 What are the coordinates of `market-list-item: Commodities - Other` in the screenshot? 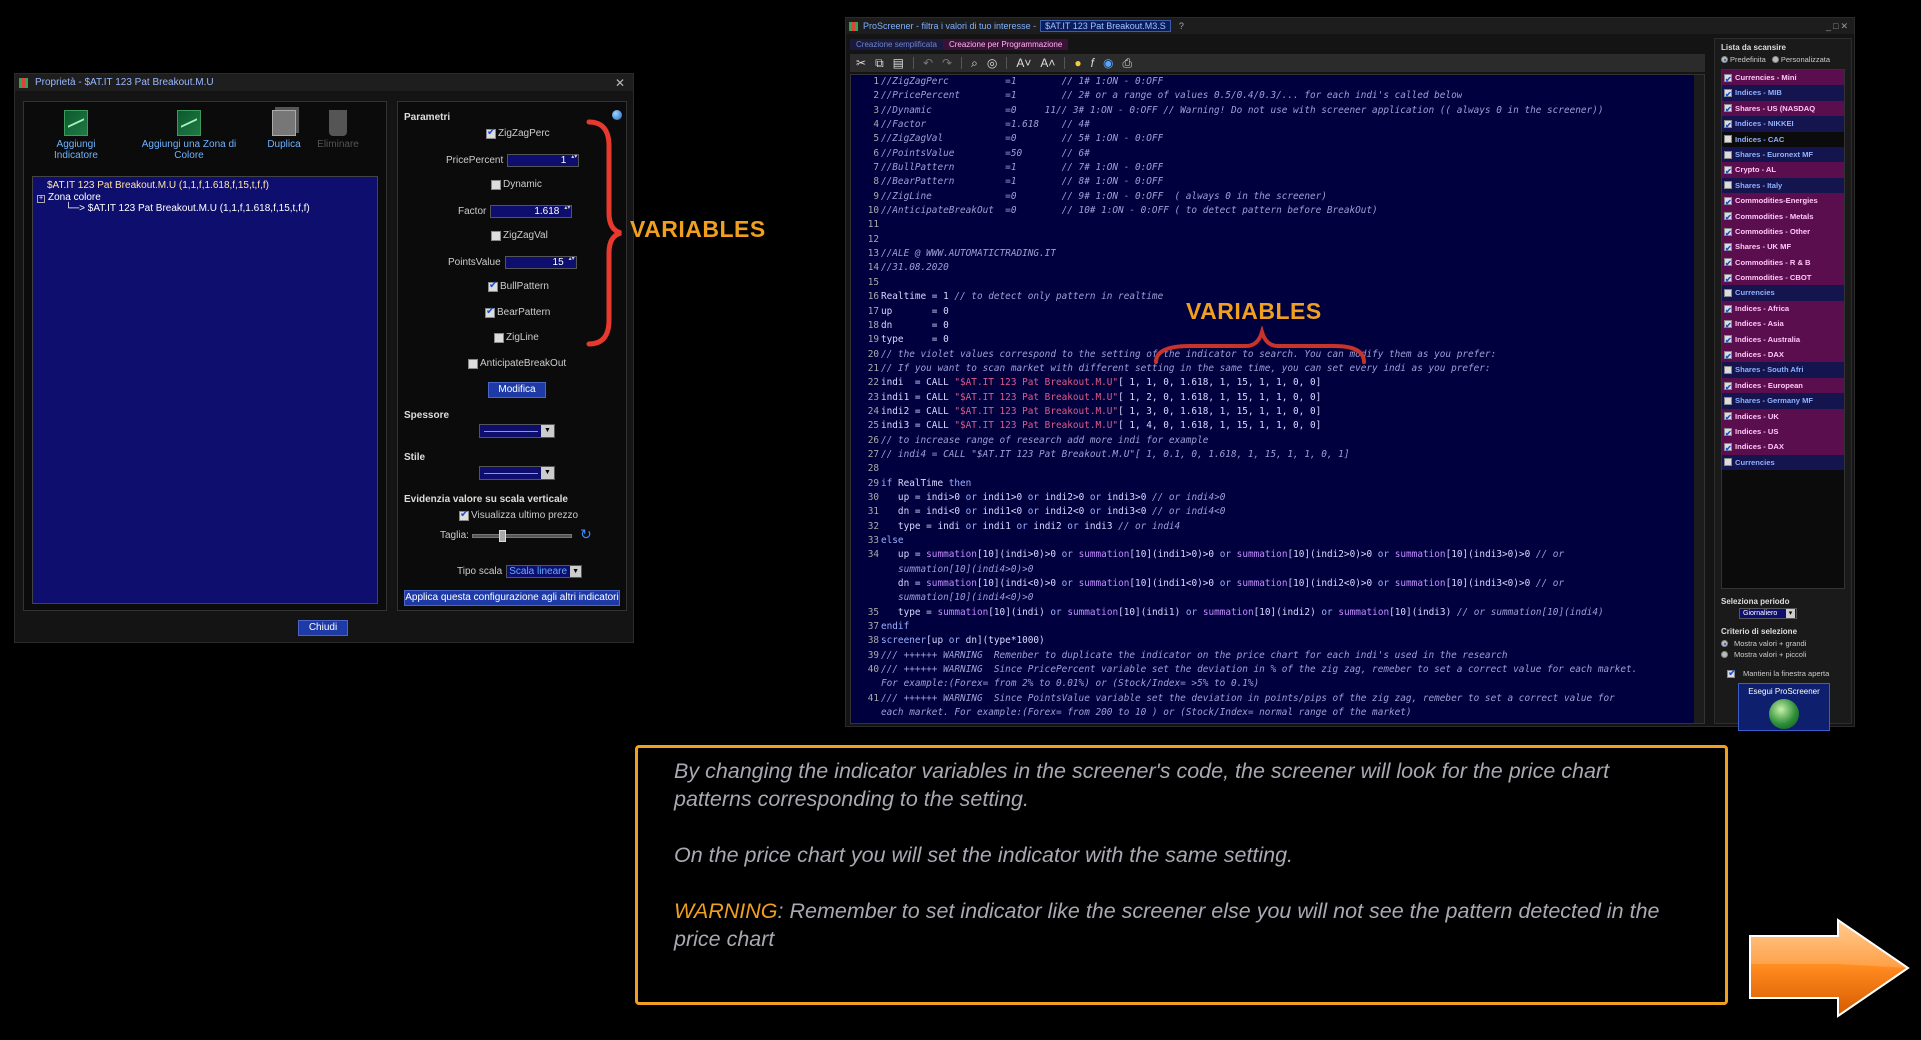 It's located at (1783, 232).